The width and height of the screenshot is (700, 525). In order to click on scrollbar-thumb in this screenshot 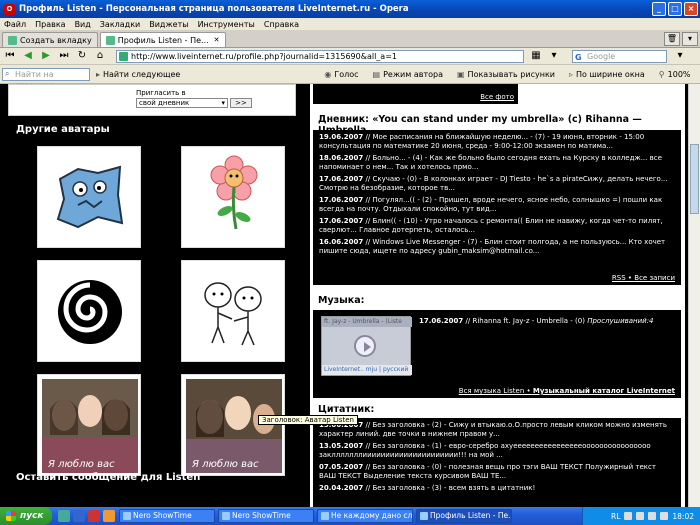, I will do `click(694, 179)`.